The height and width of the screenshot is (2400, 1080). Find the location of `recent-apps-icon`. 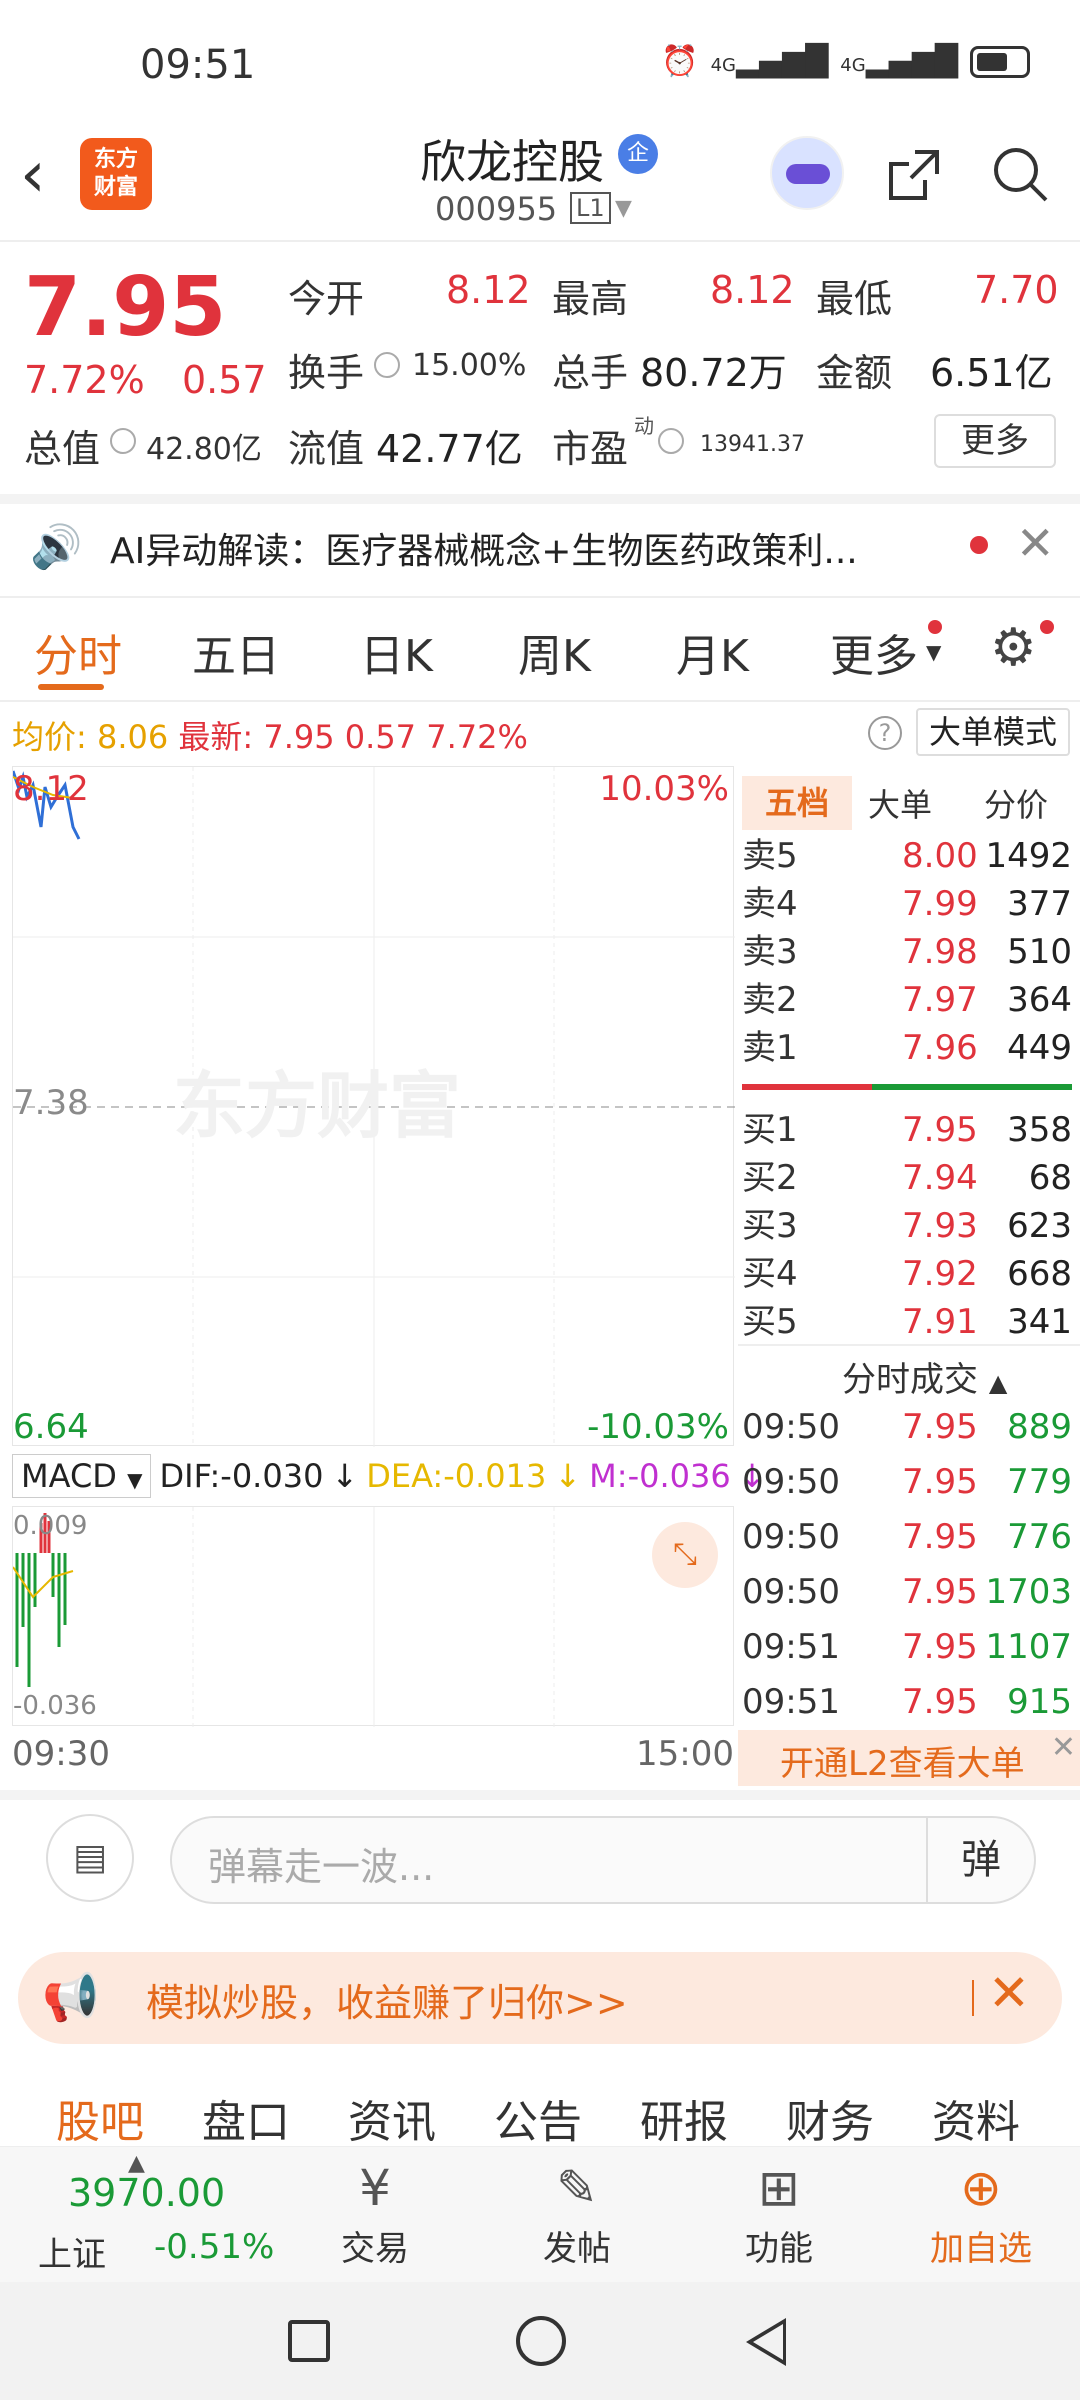

recent-apps-icon is located at coordinates (309, 2341).